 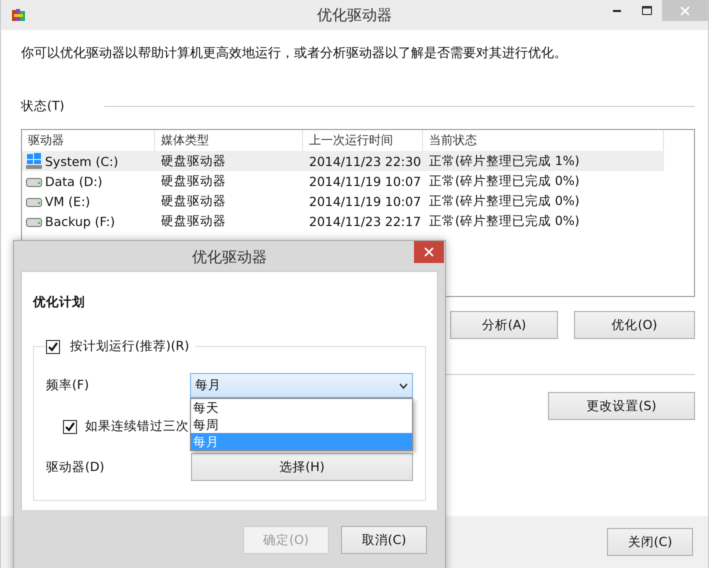 What do you see at coordinates (59, 302) in the screenshot?
I see `section-title: 优化计划` at bounding box center [59, 302].